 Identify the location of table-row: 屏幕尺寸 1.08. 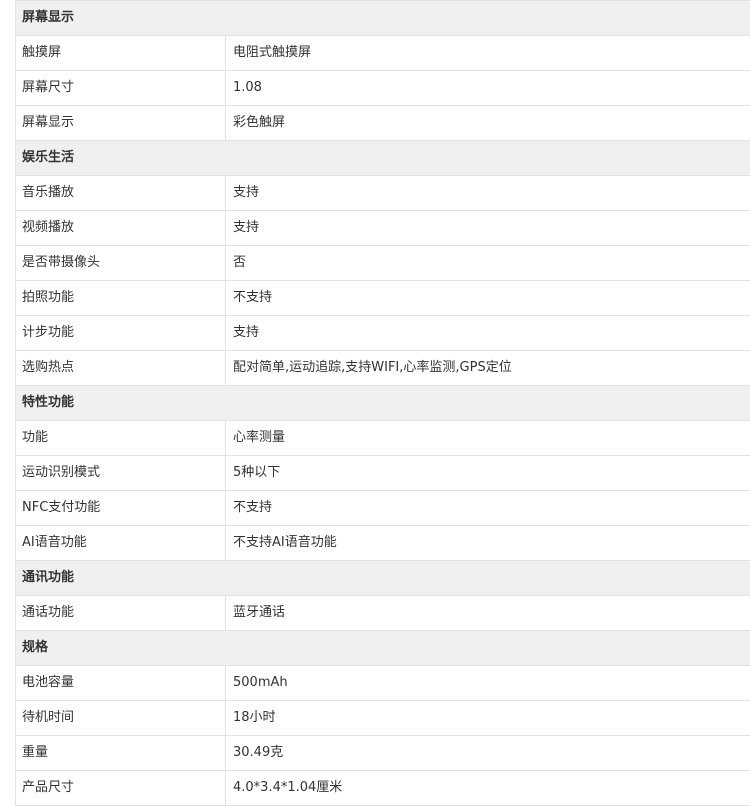
(383, 88).